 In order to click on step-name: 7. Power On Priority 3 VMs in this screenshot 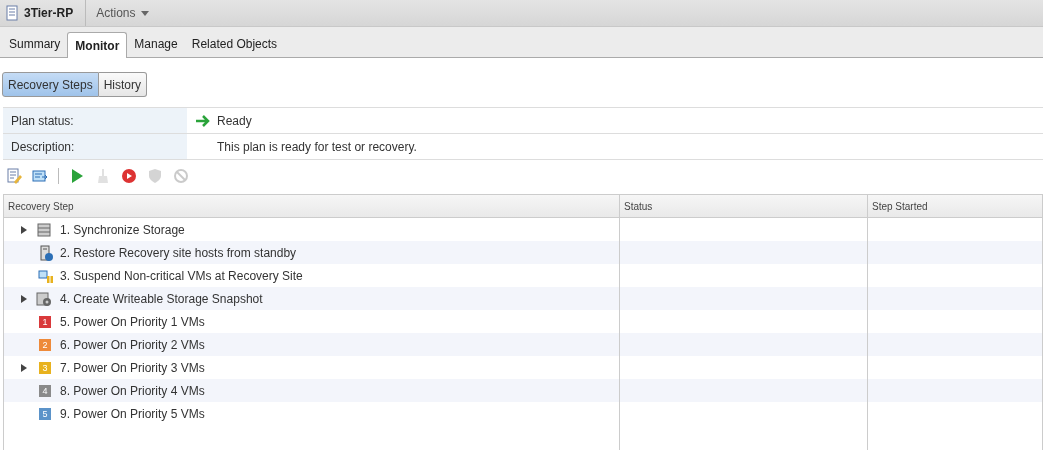, I will do `click(132, 367)`.